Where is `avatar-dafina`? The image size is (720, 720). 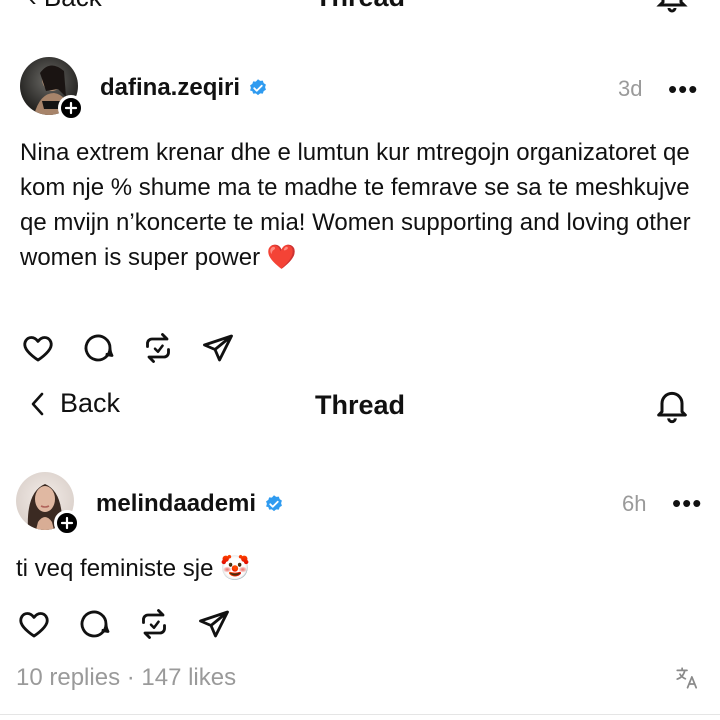 avatar-dafina is located at coordinates (52, 89).